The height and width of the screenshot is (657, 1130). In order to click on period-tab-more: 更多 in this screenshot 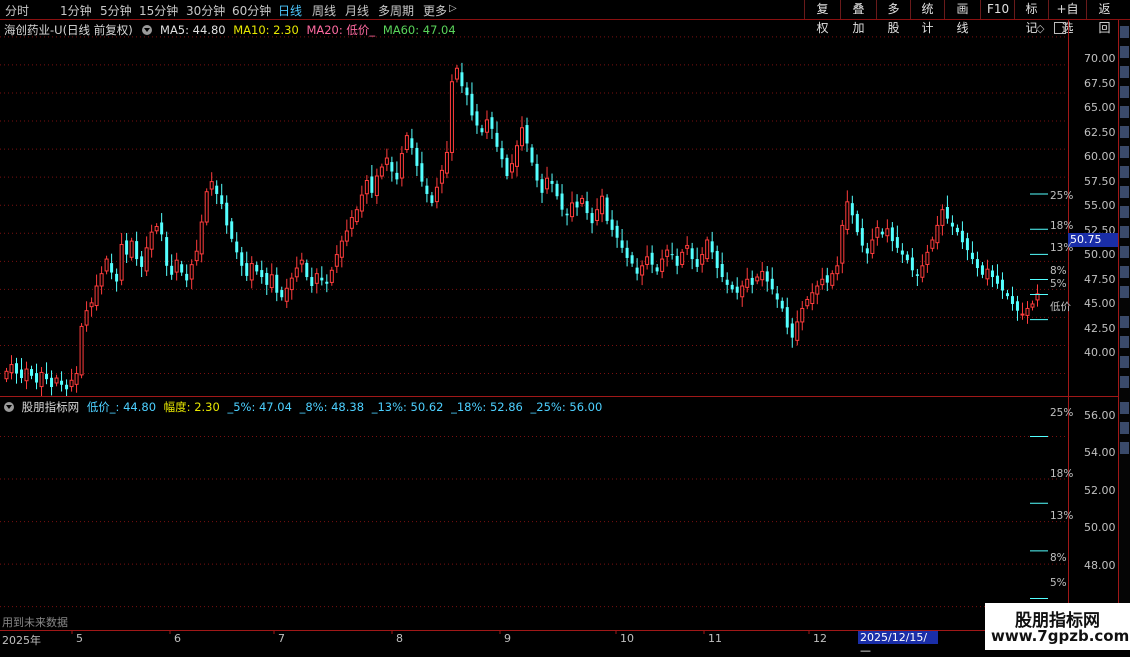, I will do `click(435, 10)`.